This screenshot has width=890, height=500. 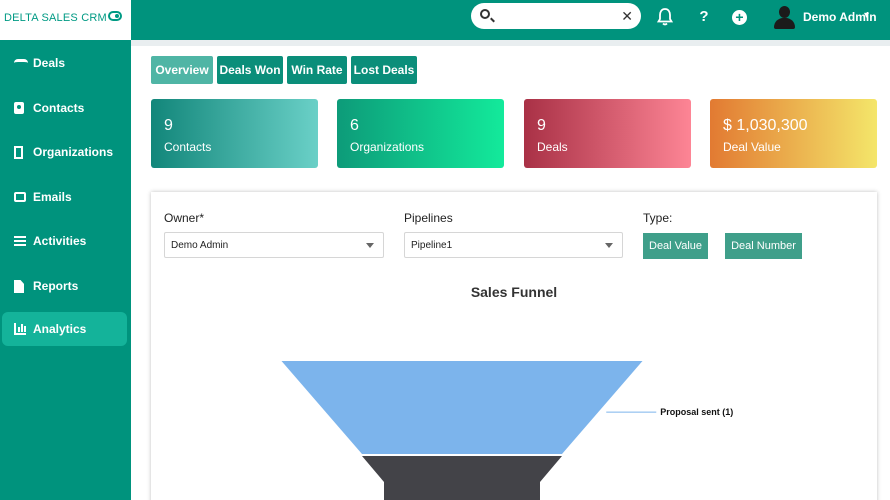 What do you see at coordinates (21, 63) in the screenshot?
I see `handshake-icon` at bounding box center [21, 63].